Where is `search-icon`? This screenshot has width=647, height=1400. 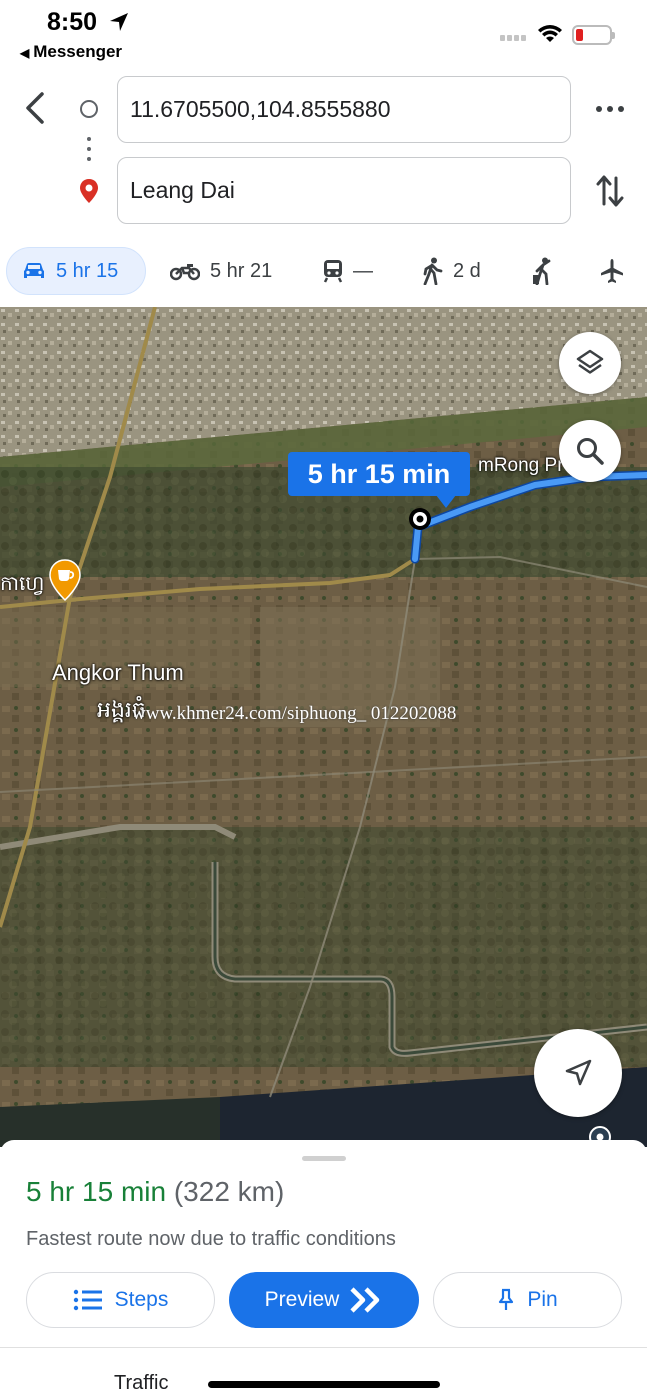 search-icon is located at coordinates (590, 451).